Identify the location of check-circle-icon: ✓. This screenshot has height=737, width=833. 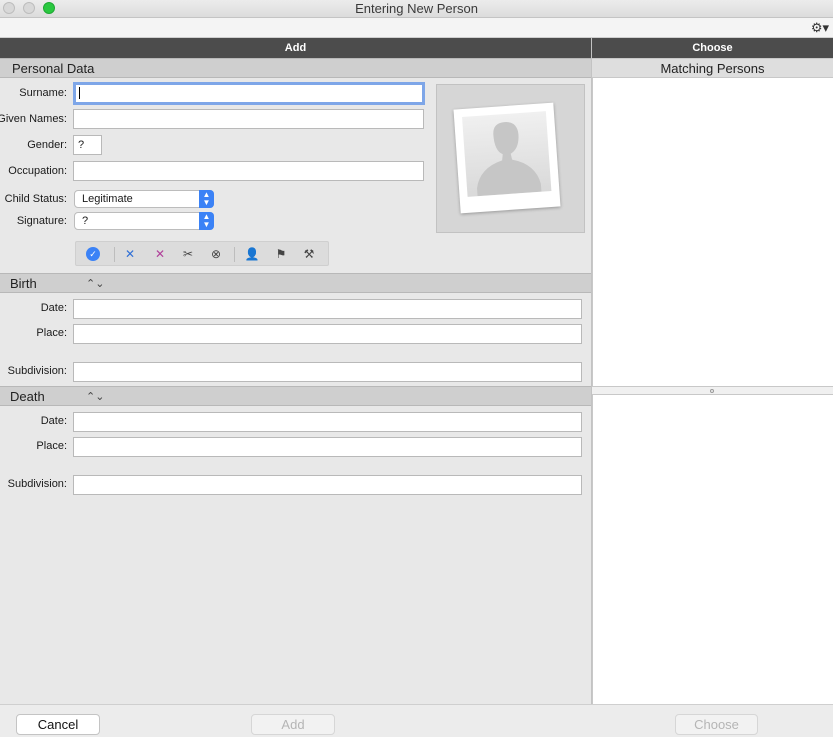
(93, 254).